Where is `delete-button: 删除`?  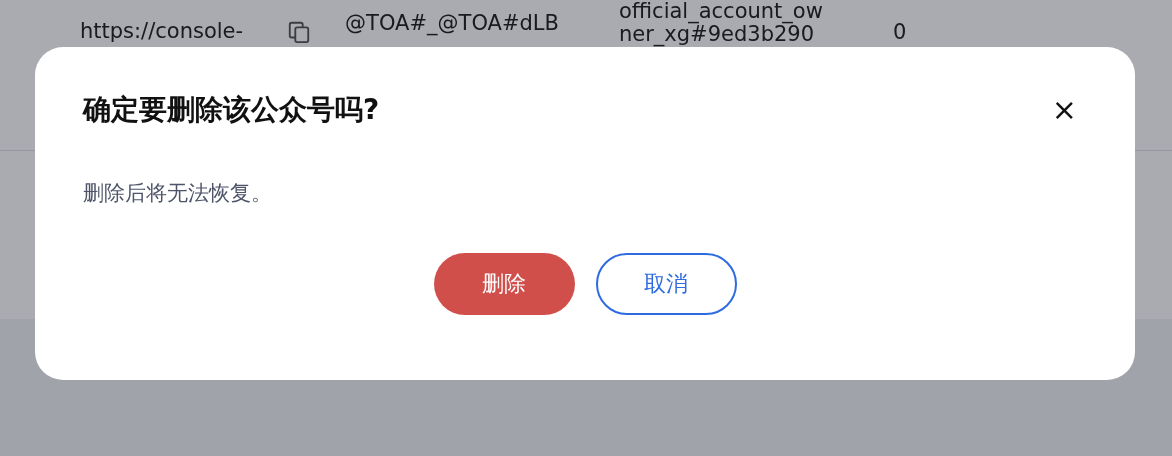
delete-button: 删除 is located at coordinates (504, 284).